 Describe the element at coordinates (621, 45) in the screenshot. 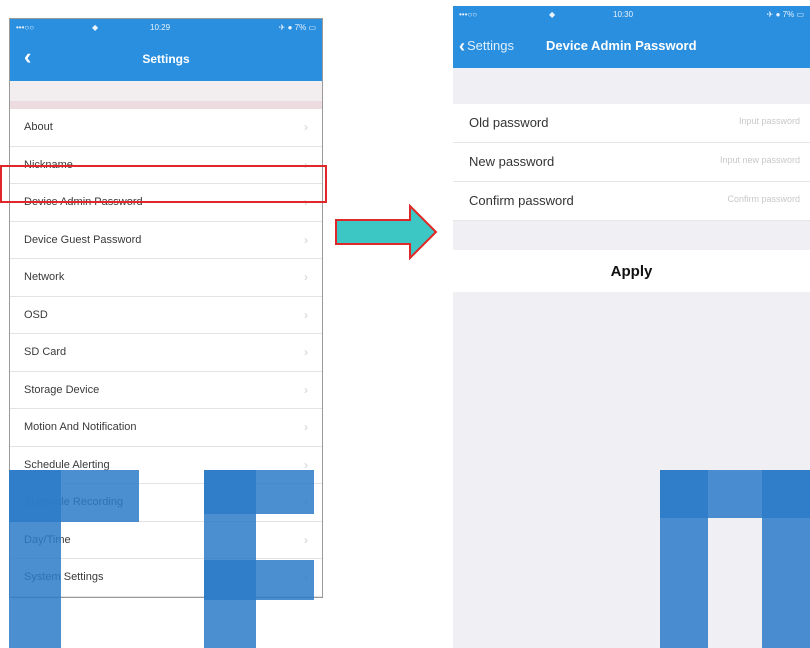

I see `nav-title: Device Admin Password` at that location.